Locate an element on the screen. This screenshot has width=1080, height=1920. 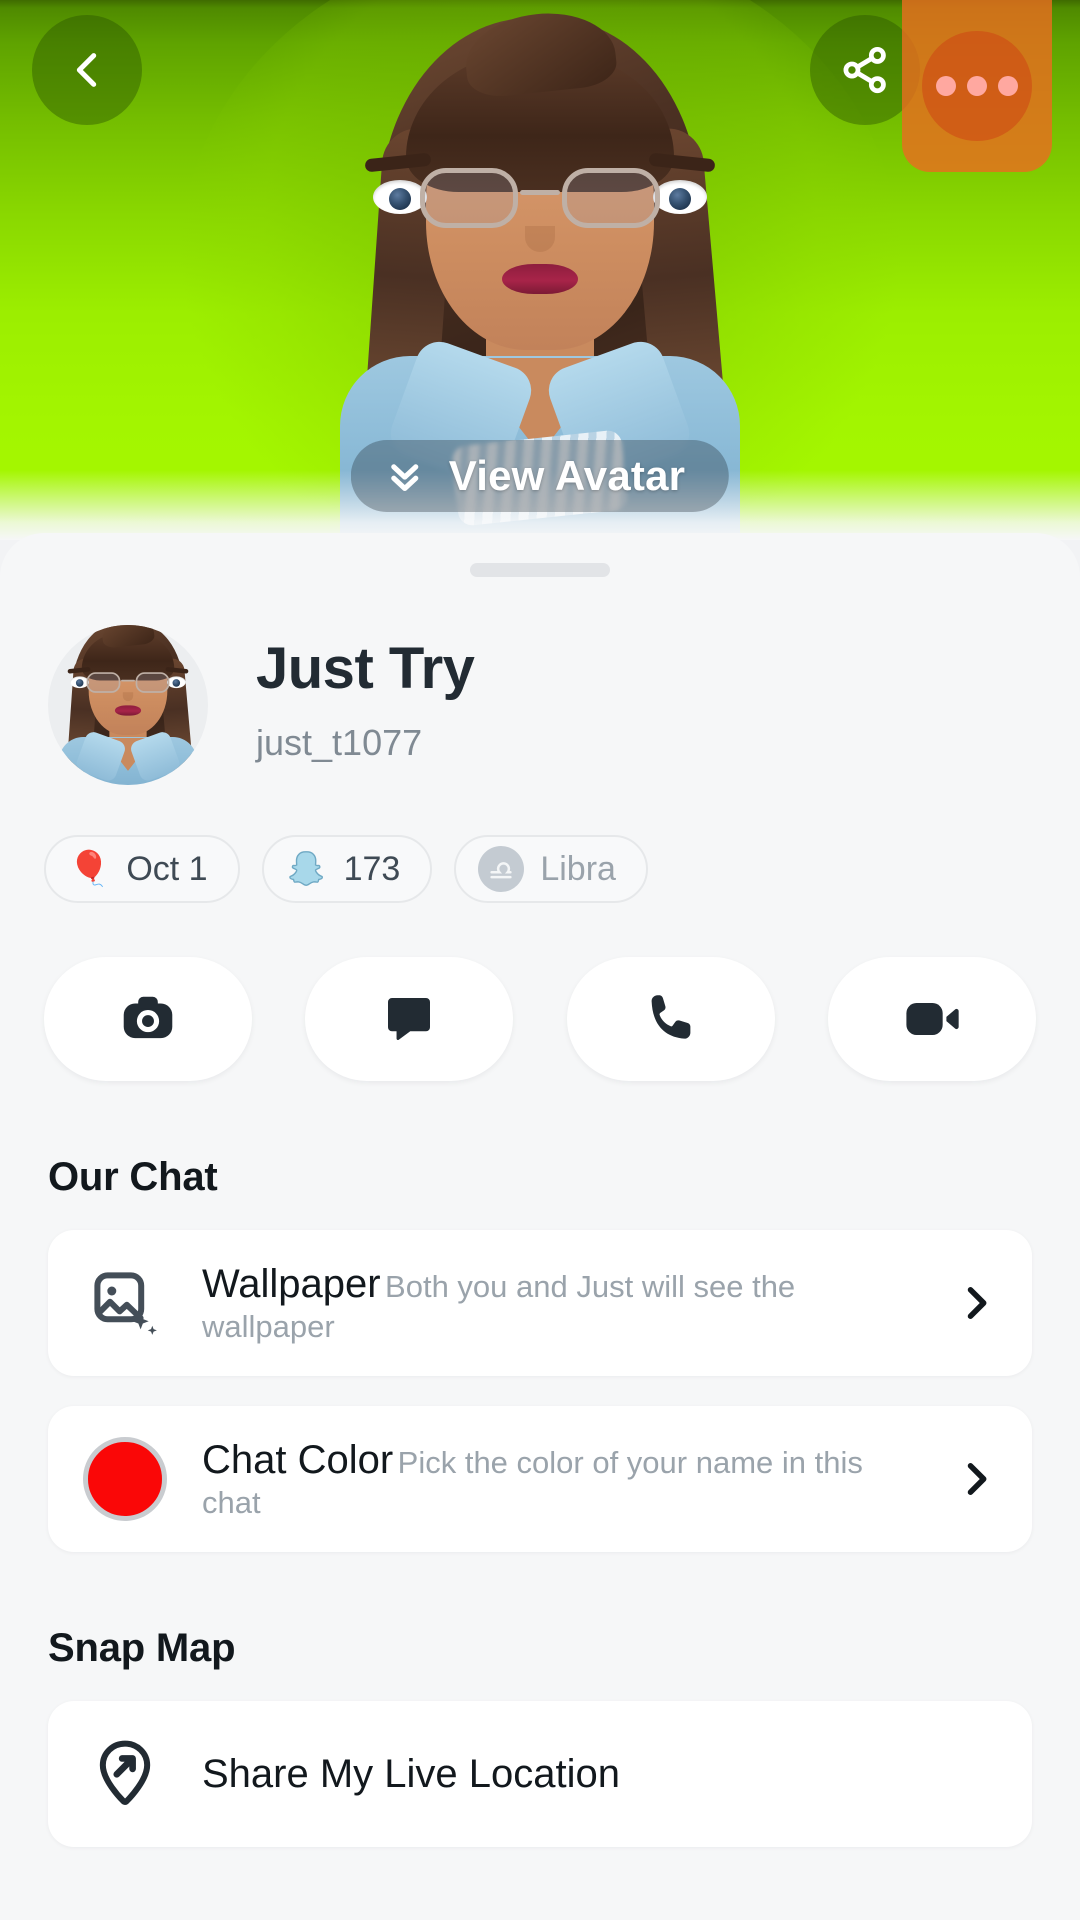
chevron-left-icon is located at coordinates (86, 70).